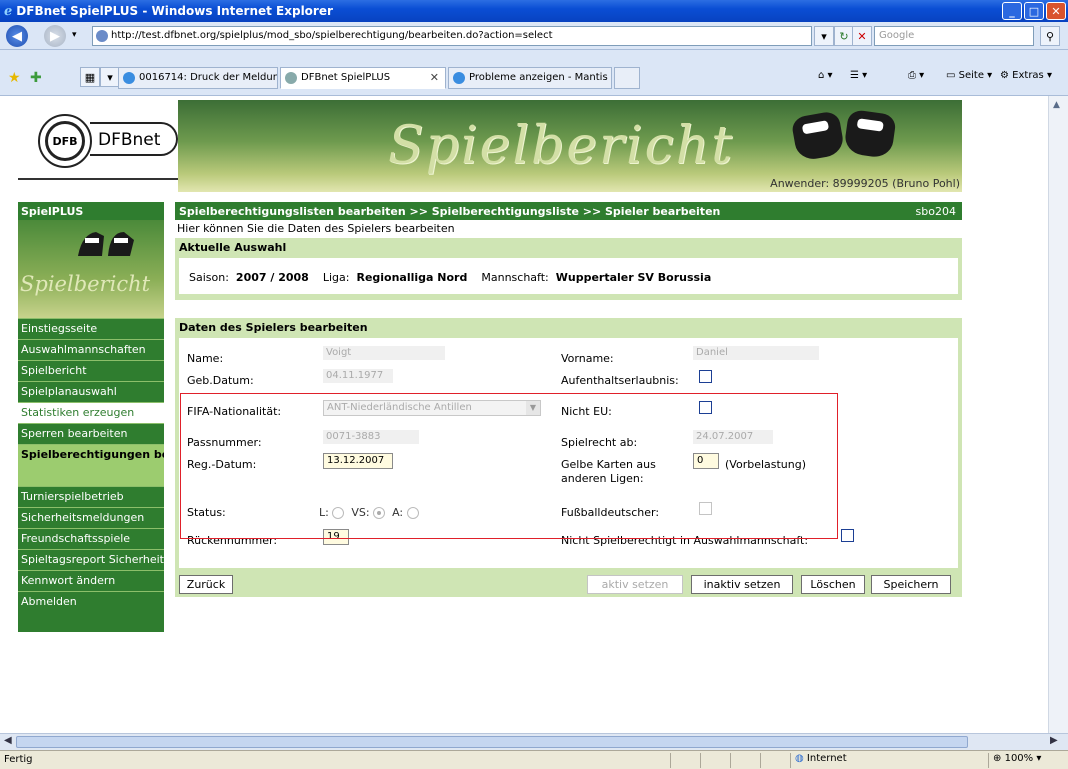  What do you see at coordinates (91, 433) in the screenshot?
I see `sidebar-item-sperren: Sperren bearbeiten` at bounding box center [91, 433].